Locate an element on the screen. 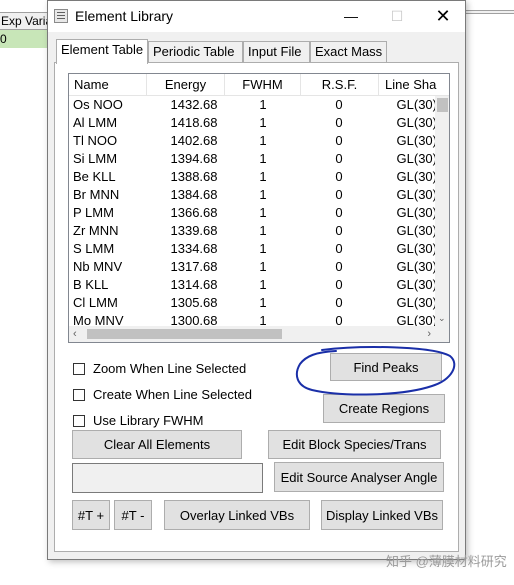 The height and width of the screenshot is (585, 514). app-icon is located at coordinates (61, 16).